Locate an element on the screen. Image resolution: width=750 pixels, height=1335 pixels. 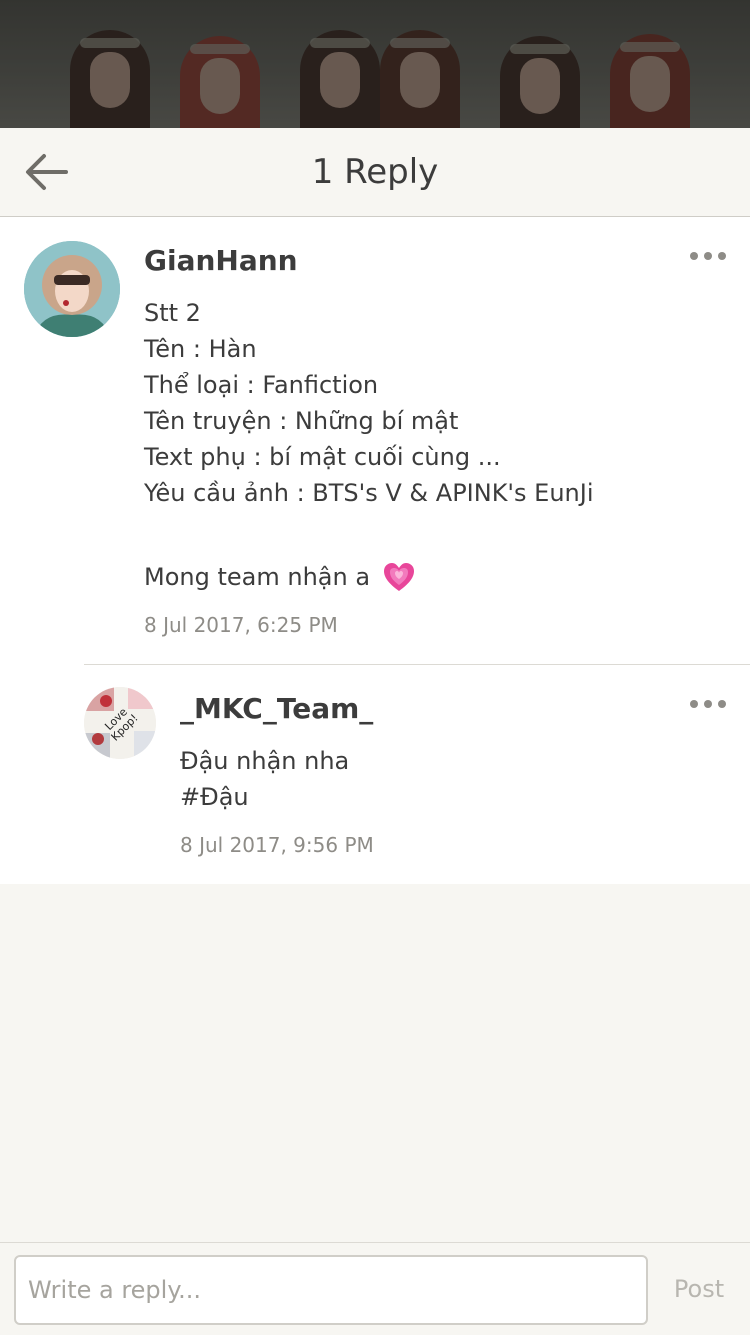
group-photo-banner is located at coordinates (375, 64).